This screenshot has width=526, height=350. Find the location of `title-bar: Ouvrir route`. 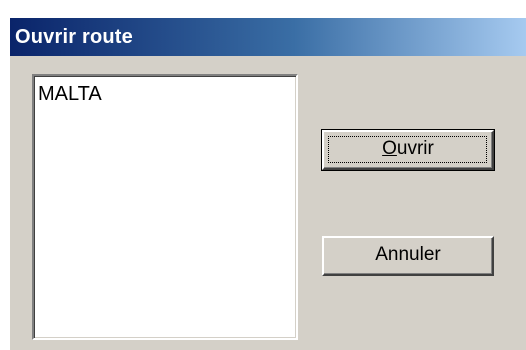

title-bar: Ouvrir route is located at coordinates (268, 37).